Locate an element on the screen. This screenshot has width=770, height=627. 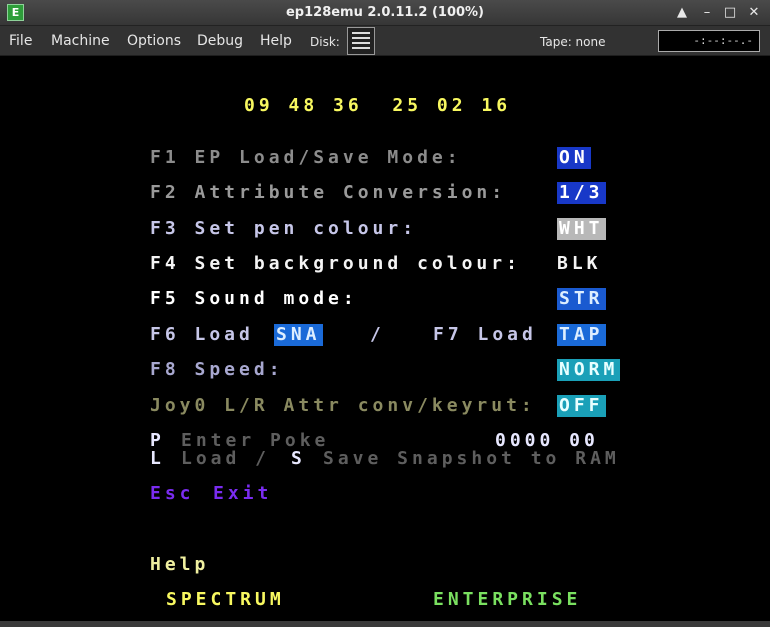
menu-options: Options is located at coordinates (154, 41).